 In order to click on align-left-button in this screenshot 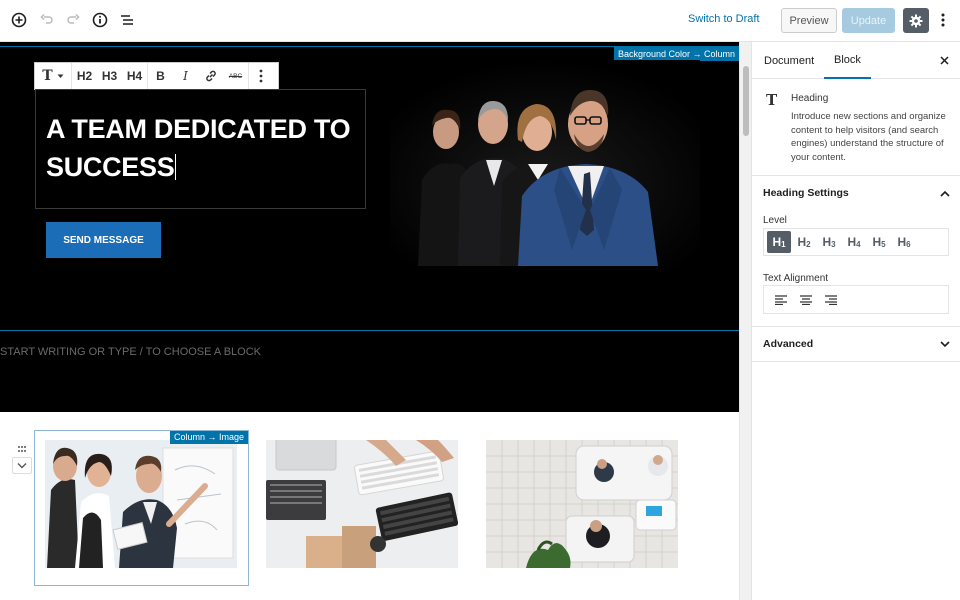, I will do `click(781, 300)`.